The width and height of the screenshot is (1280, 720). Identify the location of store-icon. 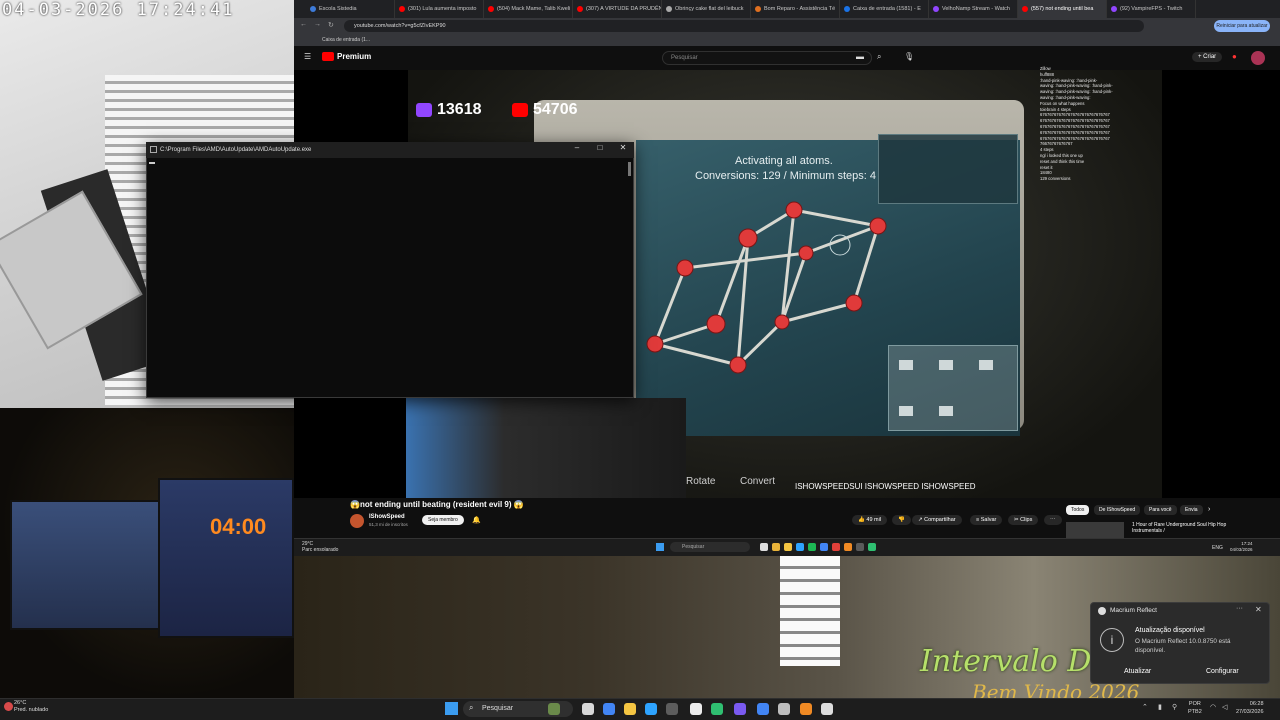
(672, 709).